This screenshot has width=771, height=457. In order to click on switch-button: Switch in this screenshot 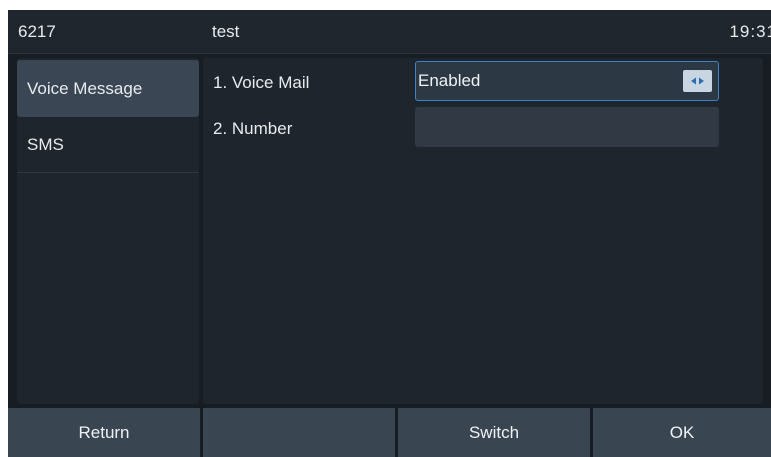, I will do `click(494, 432)`.